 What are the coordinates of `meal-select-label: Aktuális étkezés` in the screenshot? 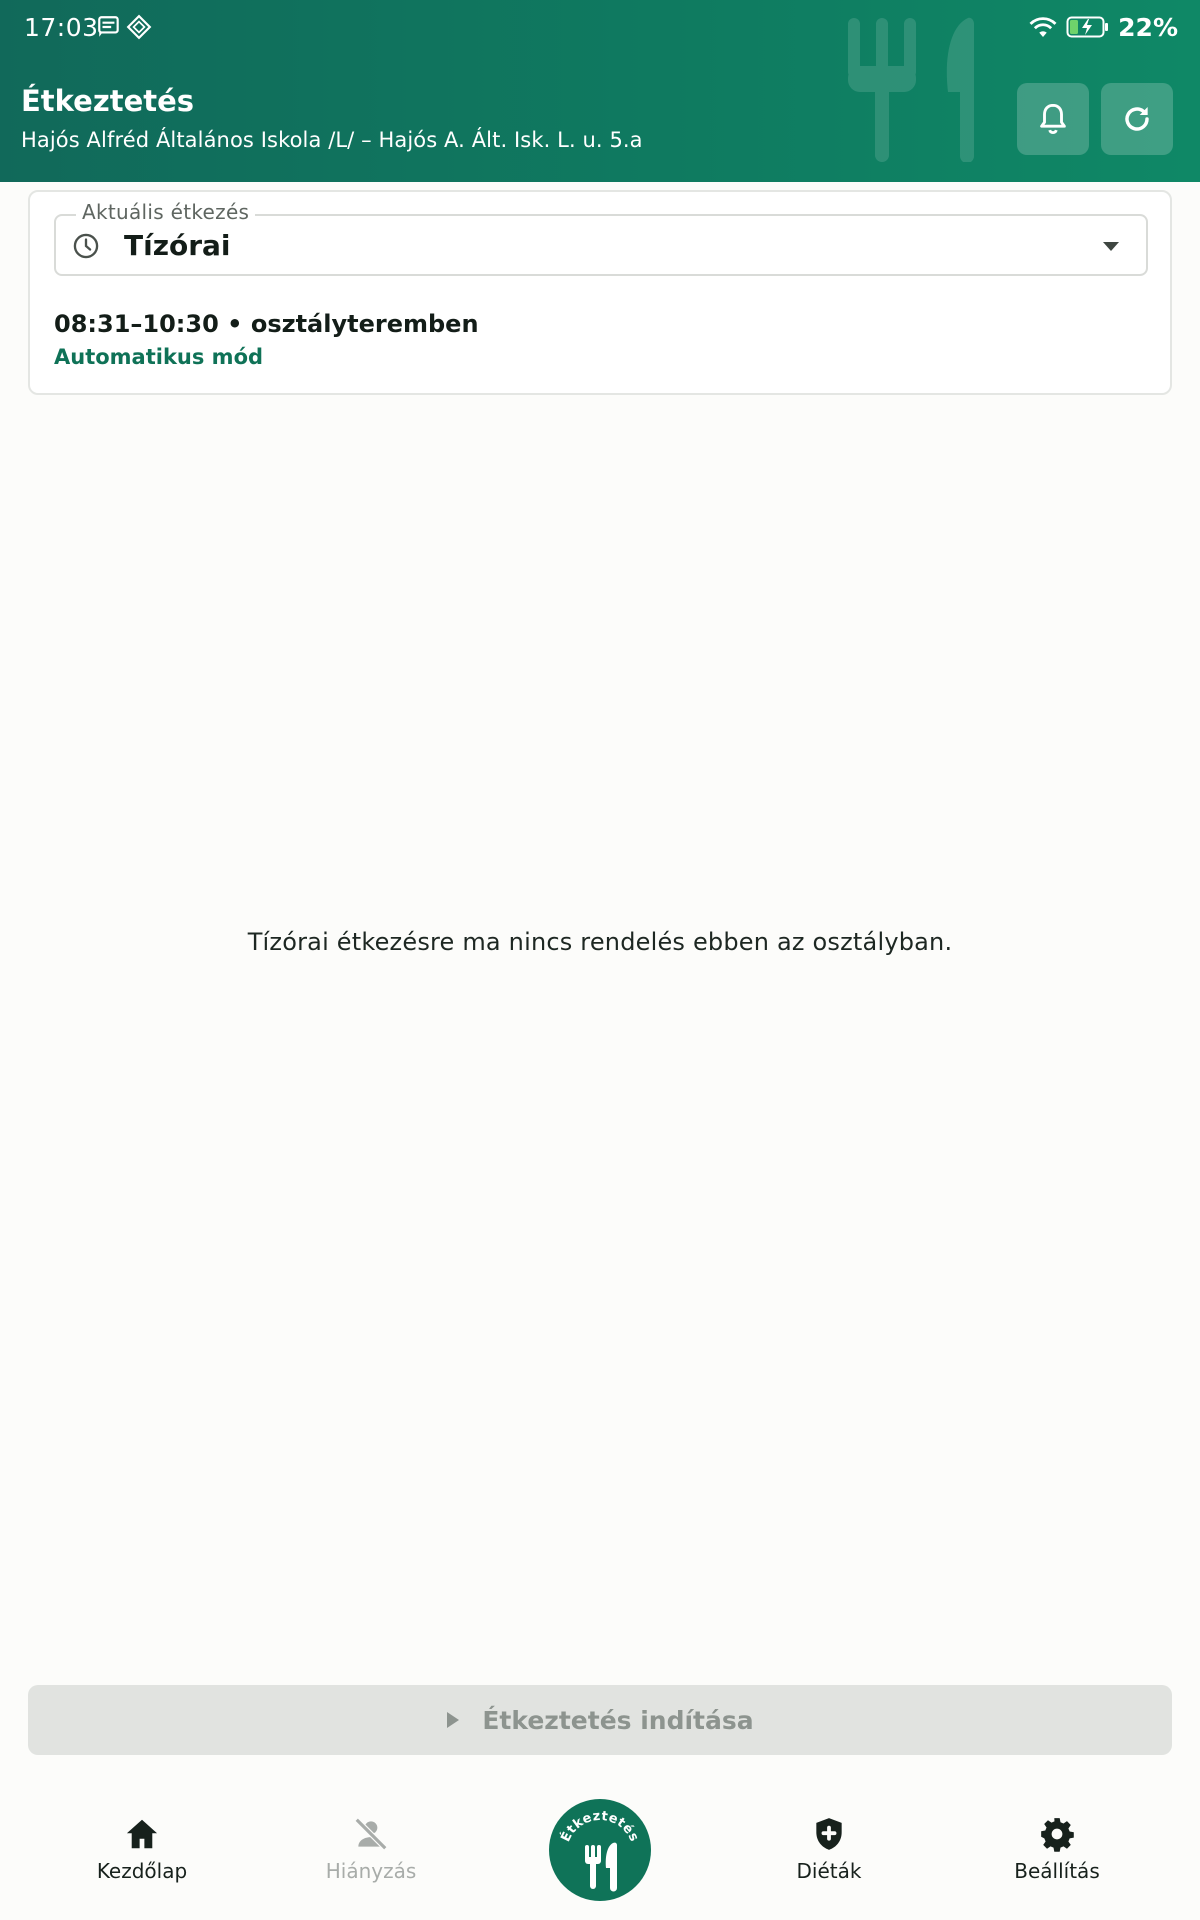 It's located at (166, 212).